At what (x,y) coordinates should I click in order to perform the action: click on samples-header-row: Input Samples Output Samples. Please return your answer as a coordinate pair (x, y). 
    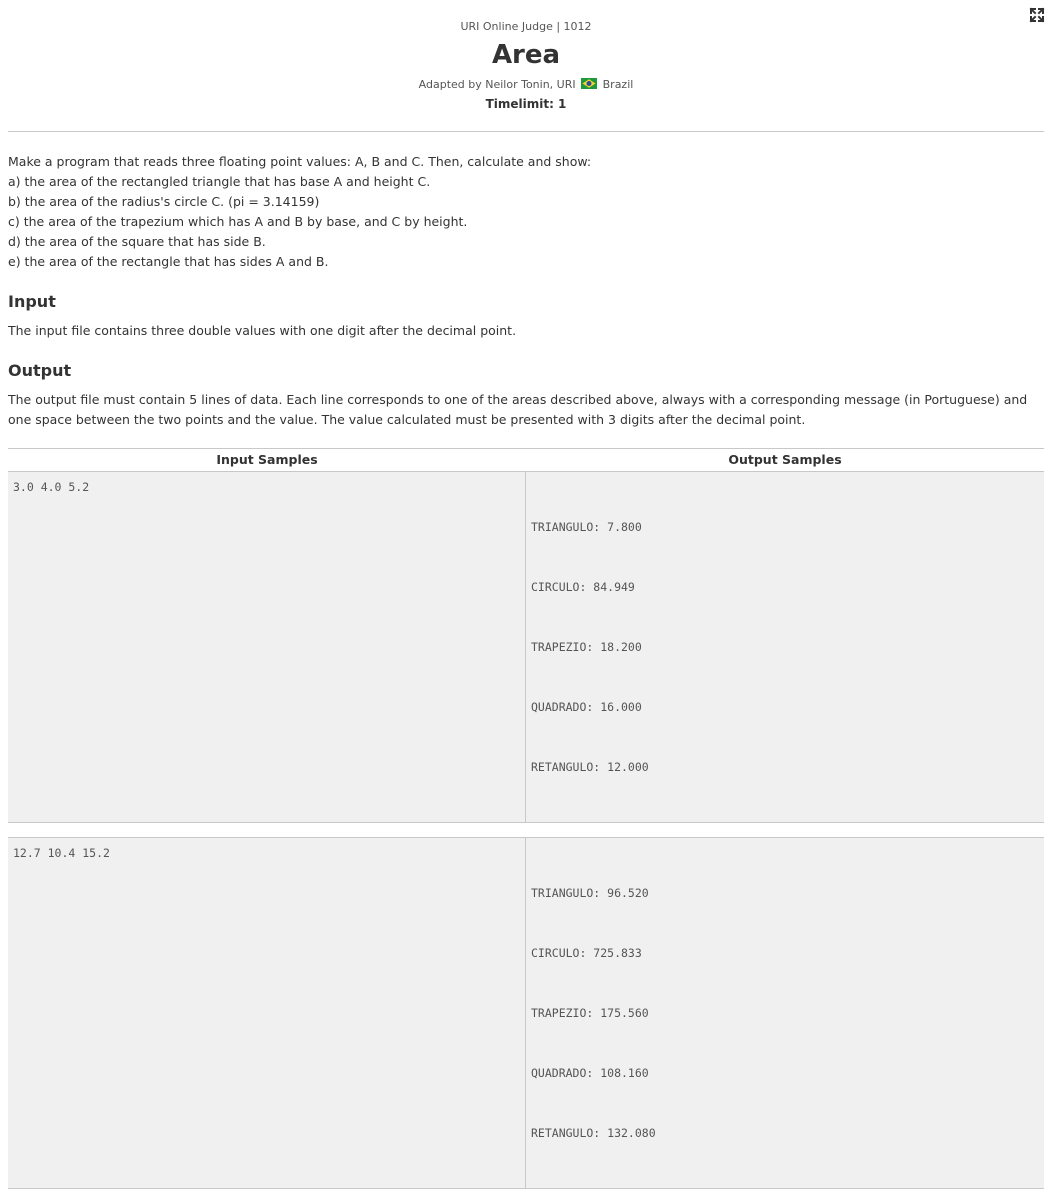
    Looking at the image, I should click on (526, 460).